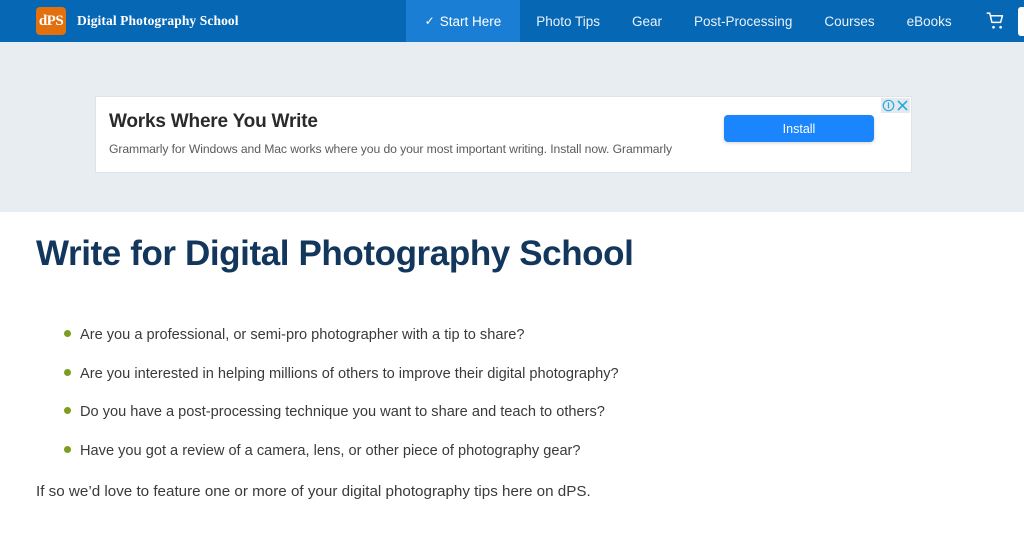  I want to click on nav-label: Gear, so click(647, 21).